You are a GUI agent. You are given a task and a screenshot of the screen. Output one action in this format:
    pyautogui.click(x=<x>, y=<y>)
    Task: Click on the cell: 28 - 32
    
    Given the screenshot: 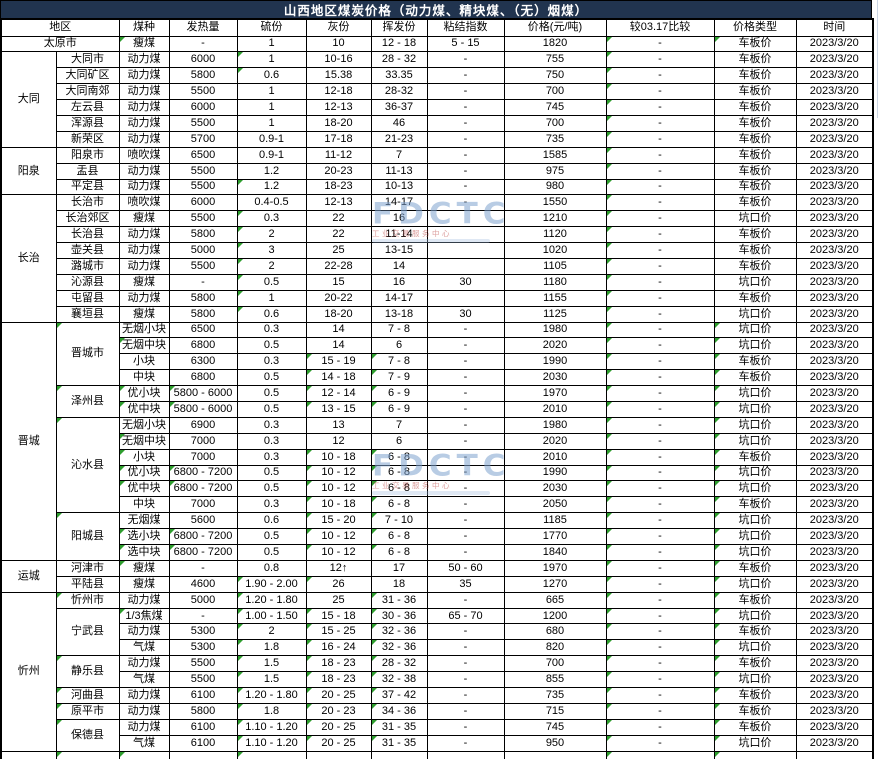 What is the action you would take?
    pyautogui.click(x=399, y=60)
    